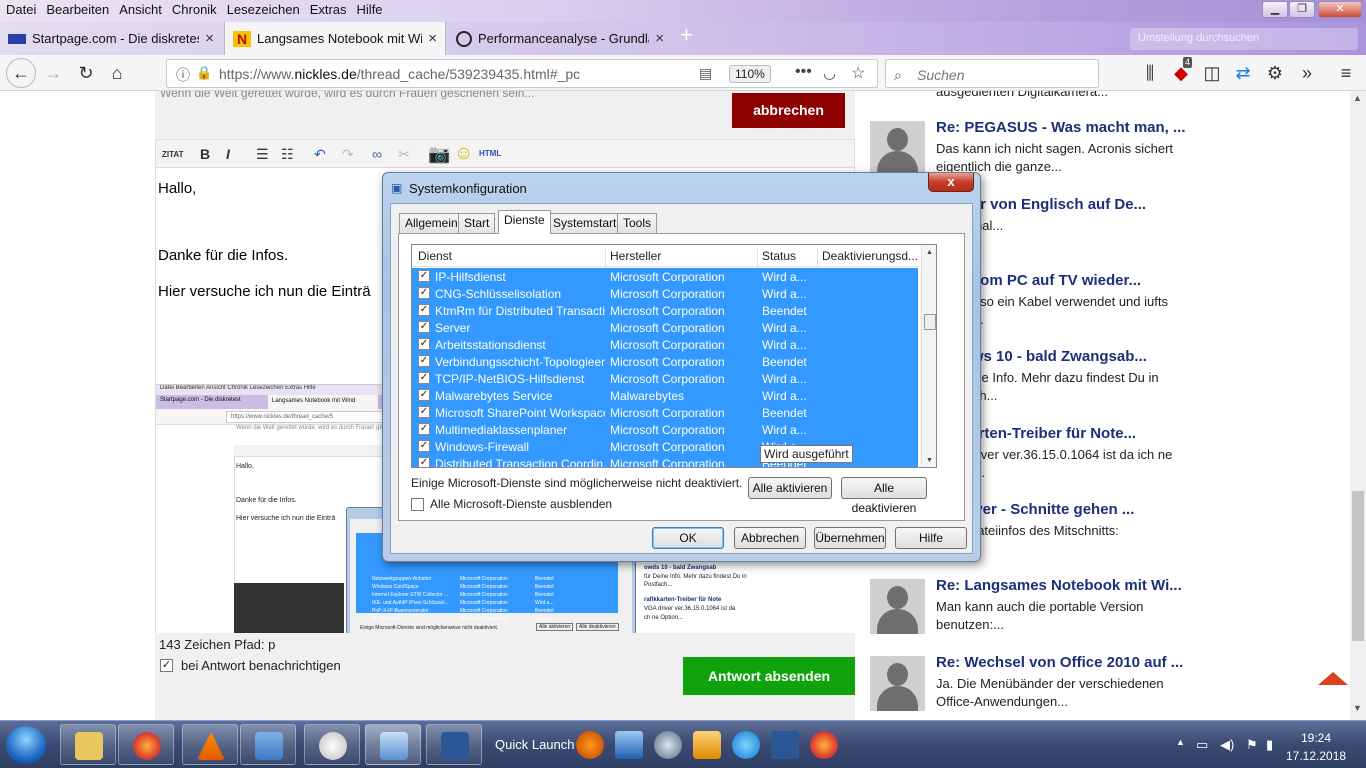 The image size is (1366, 768). What do you see at coordinates (788, 110) in the screenshot?
I see `cancel-button: abbrechen` at bounding box center [788, 110].